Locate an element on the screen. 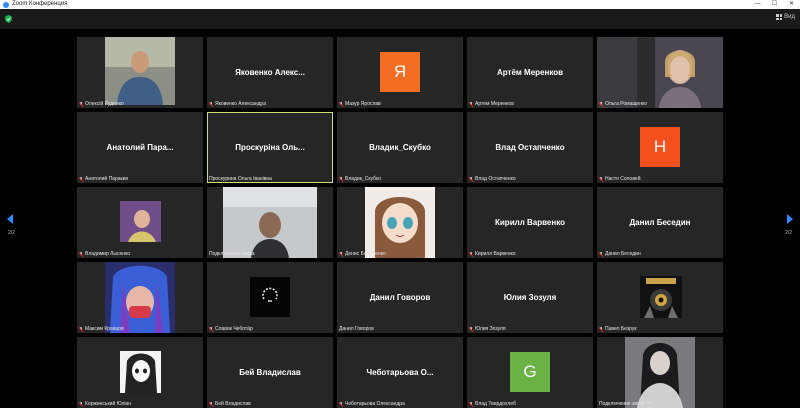  participant-display-name: Бей Владислав is located at coordinates (270, 372).